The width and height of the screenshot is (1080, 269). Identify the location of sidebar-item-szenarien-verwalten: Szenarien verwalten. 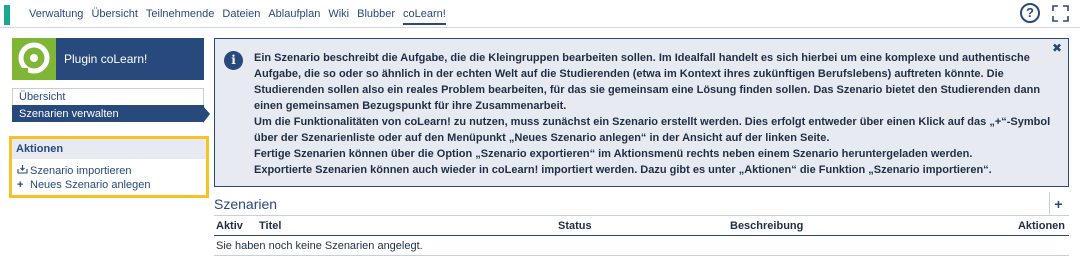
(111, 114).